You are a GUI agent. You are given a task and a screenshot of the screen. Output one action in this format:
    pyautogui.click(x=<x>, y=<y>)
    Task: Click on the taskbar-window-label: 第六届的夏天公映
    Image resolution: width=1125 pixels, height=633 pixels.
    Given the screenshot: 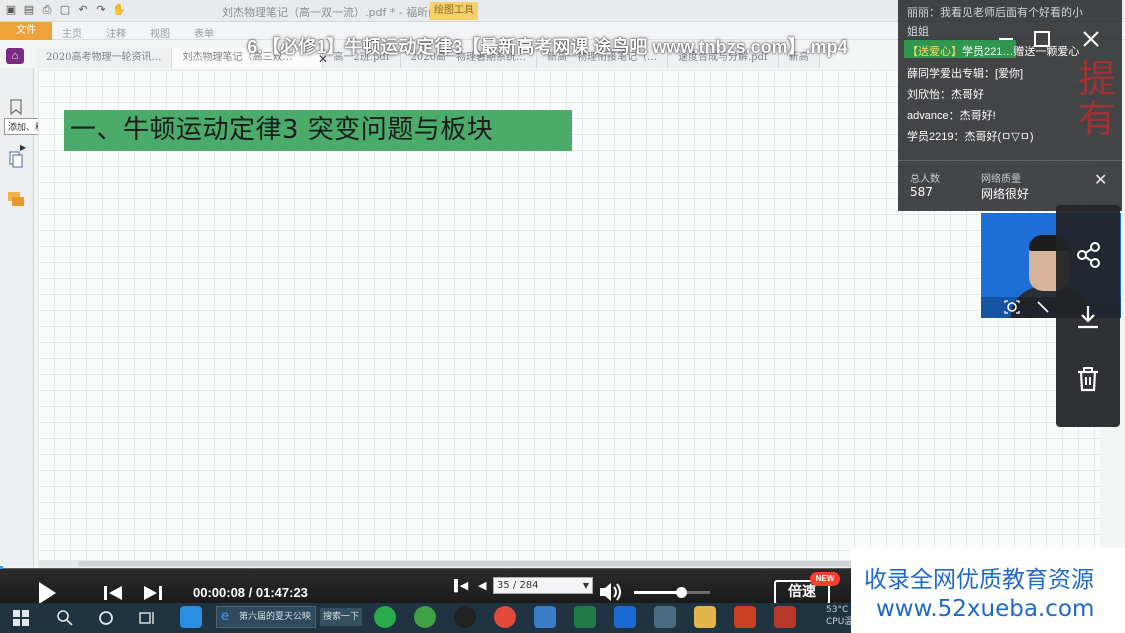 What is the action you would take?
    pyautogui.click(x=275, y=617)
    